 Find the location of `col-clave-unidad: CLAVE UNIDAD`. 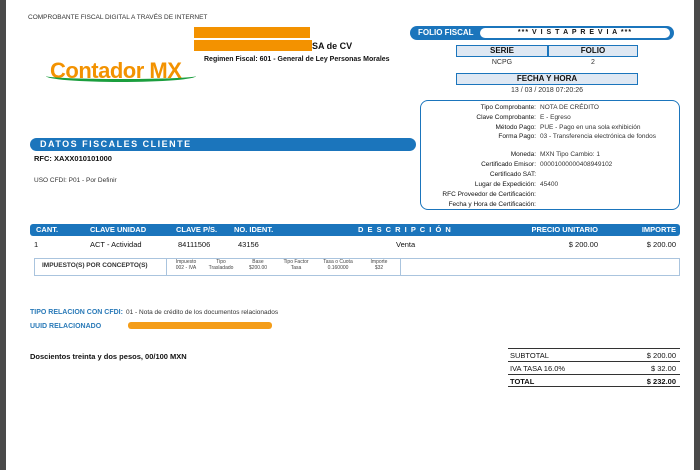

col-clave-unidad: CLAVE UNIDAD is located at coordinates (118, 229).